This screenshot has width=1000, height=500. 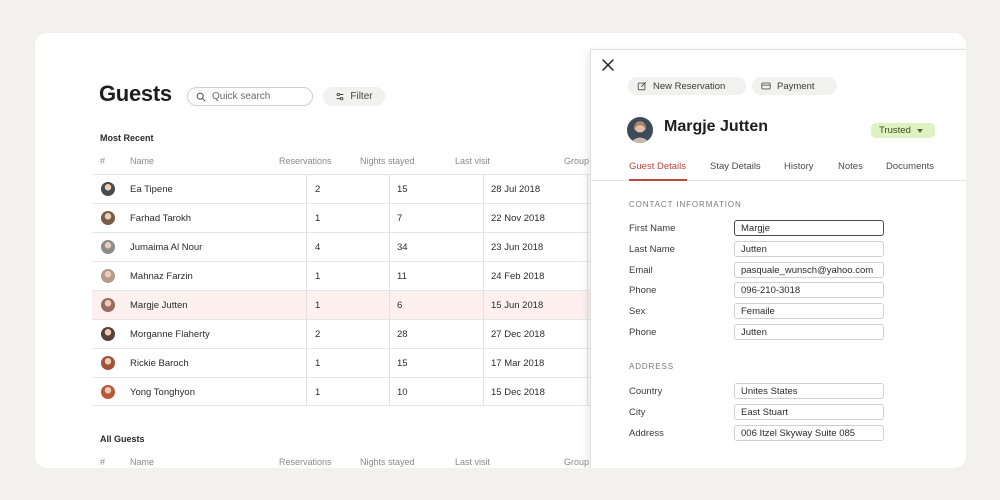 I want to click on cell-nights: 6, so click(x=400, y=305).